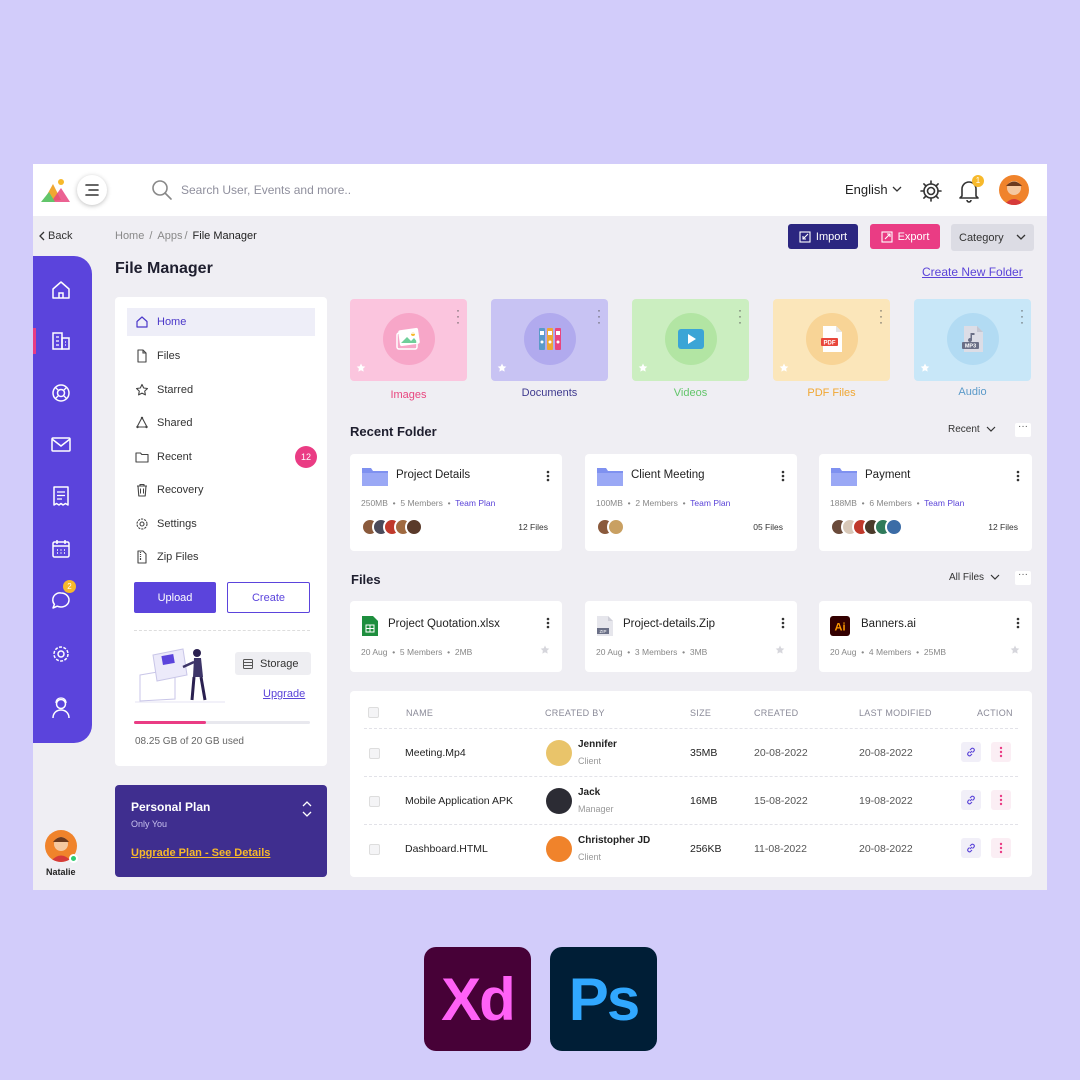  Describe the element at coordinates (419, 713) in the screenshot. I see `column-header-name: NAME` at that location.